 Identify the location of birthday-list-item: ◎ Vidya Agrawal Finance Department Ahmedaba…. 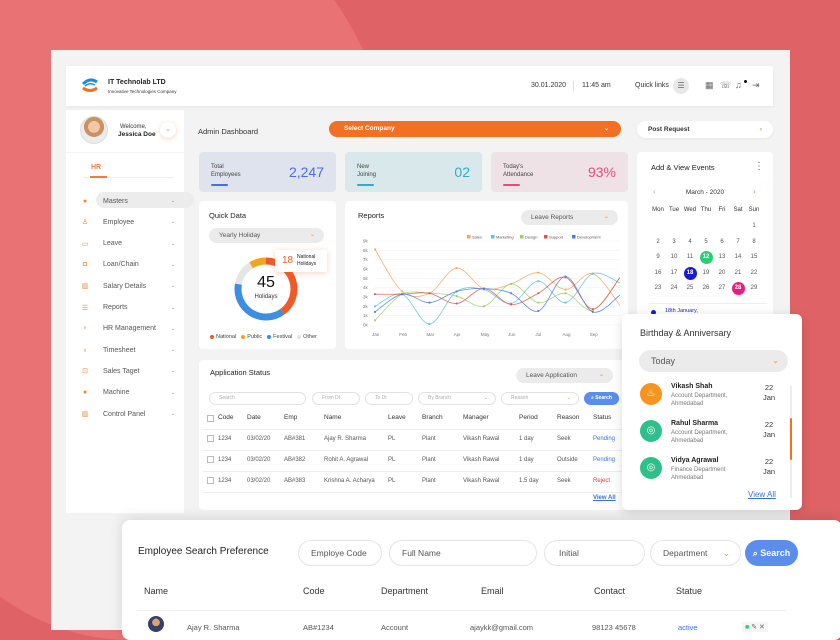
(715, 475).